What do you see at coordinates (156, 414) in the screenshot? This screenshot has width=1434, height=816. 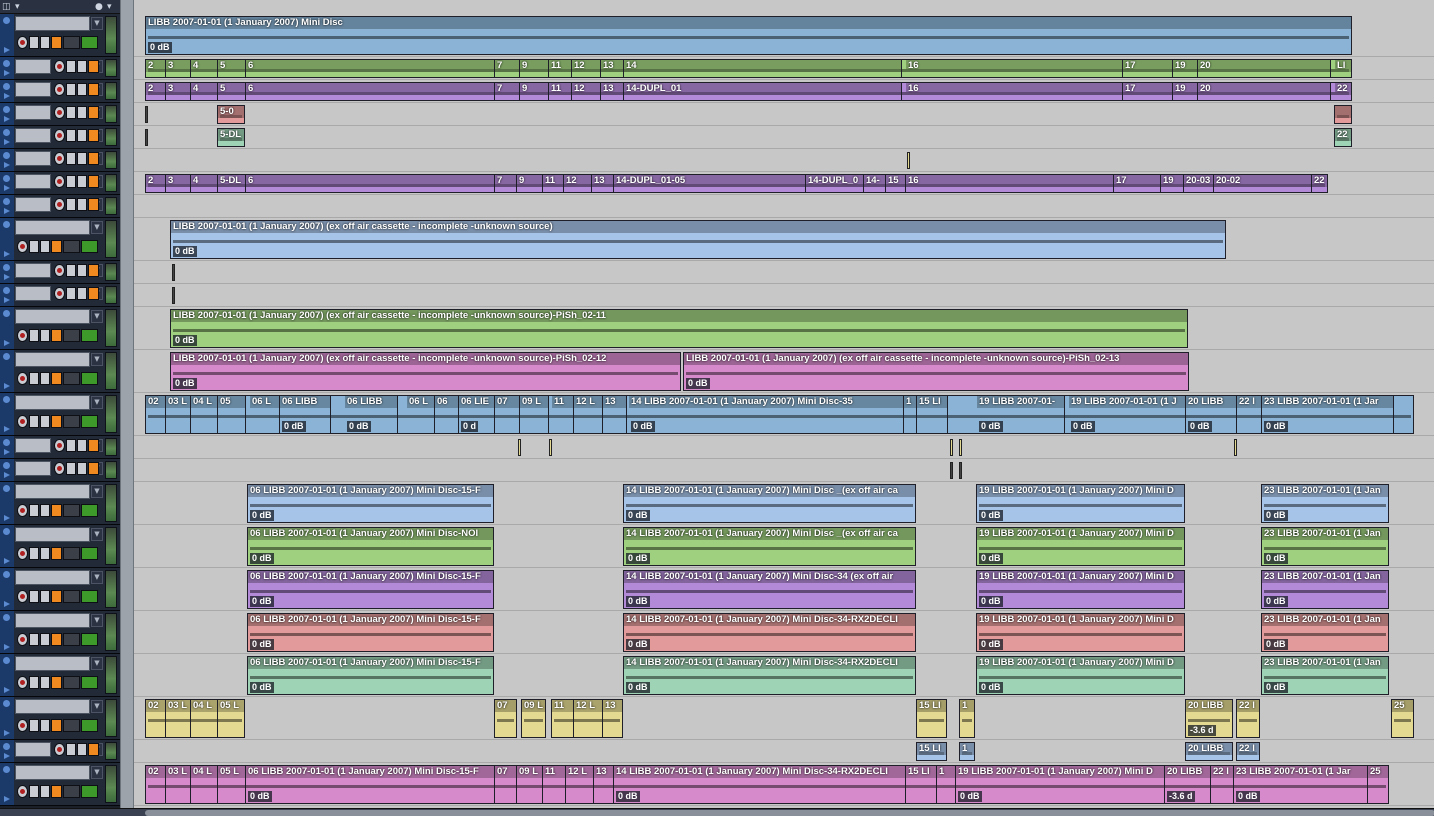 I see `clip-segment: 02` at bounding box center [156, 414].